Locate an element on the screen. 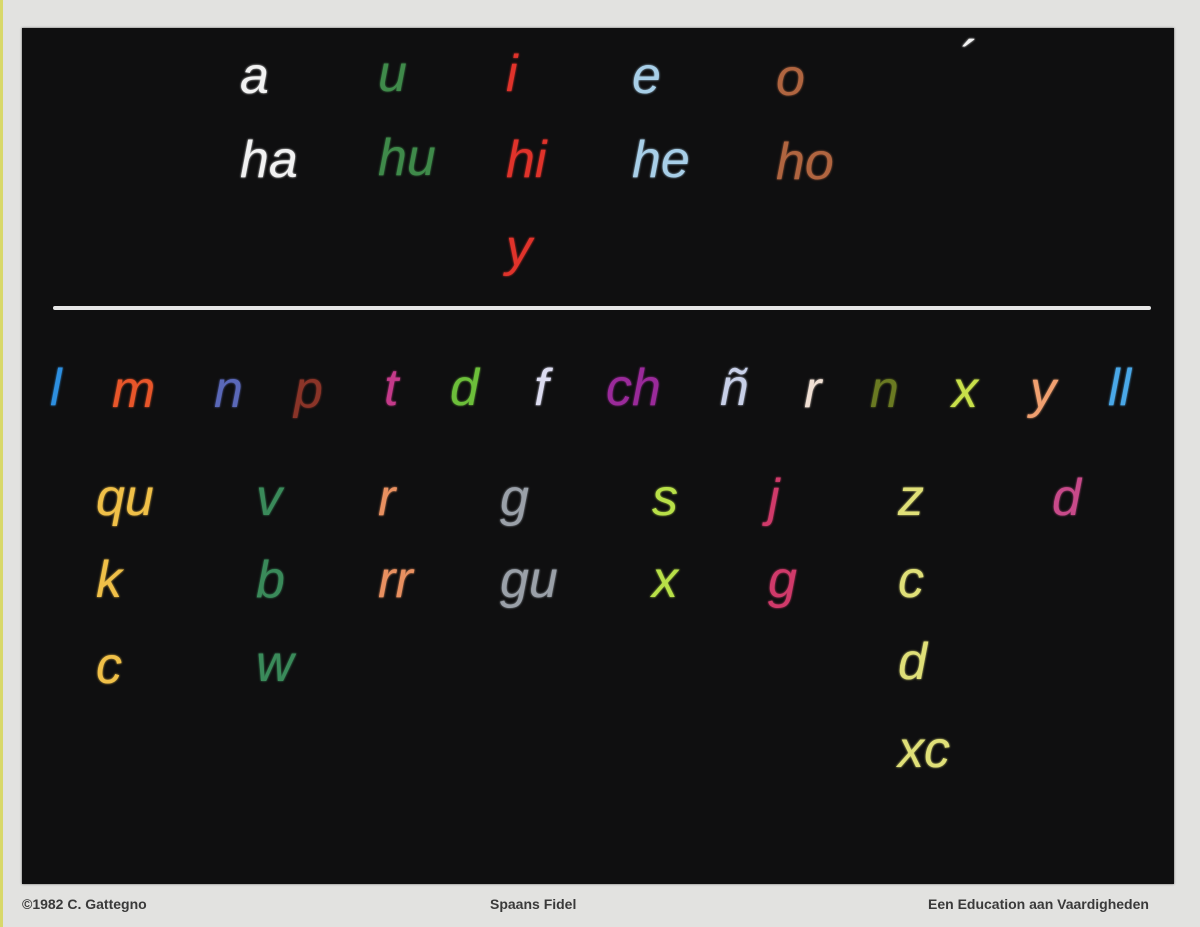 The height and width of the screenshot is (927, 1200). consonant-d: d is located at coordinates (464, 388).